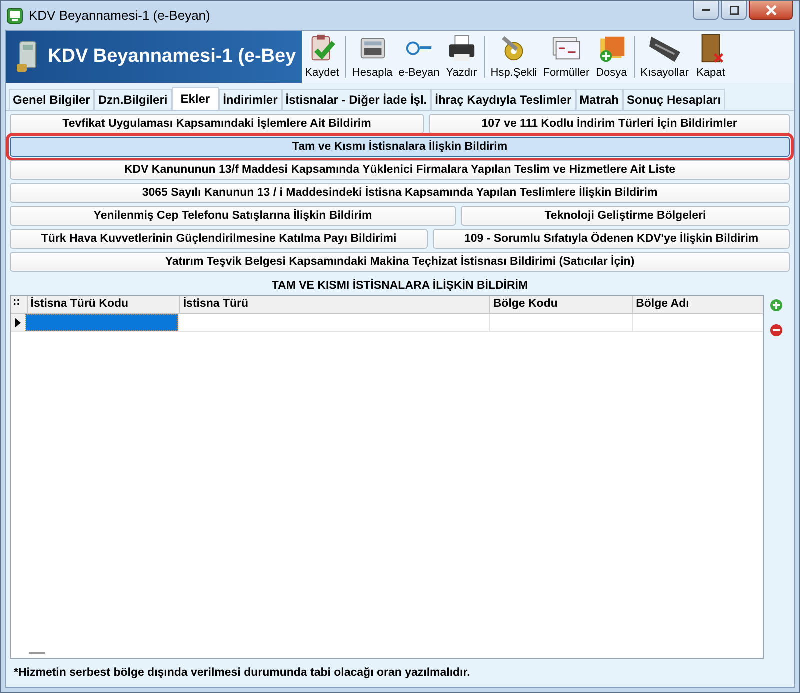  I want to click on tab: Genel Bilgiler, so click(51, 99).